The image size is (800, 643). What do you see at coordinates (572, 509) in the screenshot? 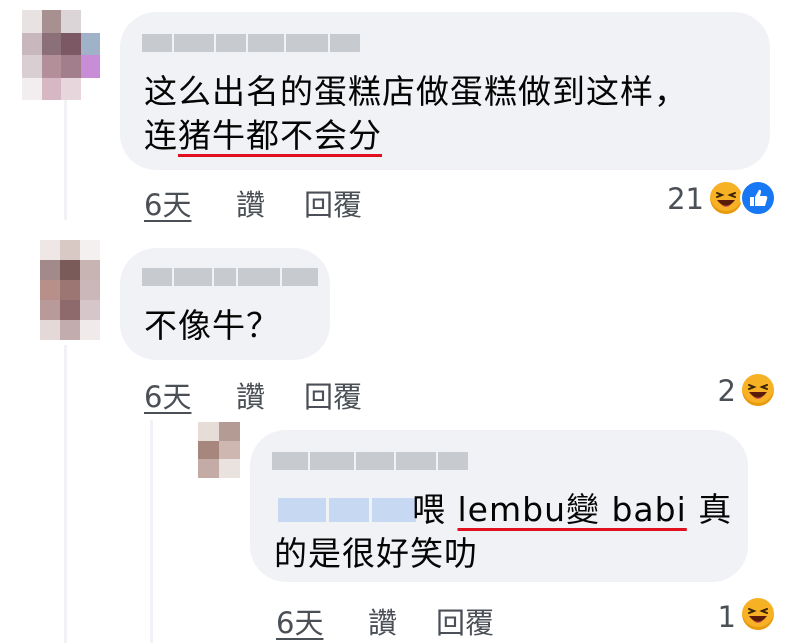
I see `underlined-text: lembu變 babi` at bounding box center [572, 509].